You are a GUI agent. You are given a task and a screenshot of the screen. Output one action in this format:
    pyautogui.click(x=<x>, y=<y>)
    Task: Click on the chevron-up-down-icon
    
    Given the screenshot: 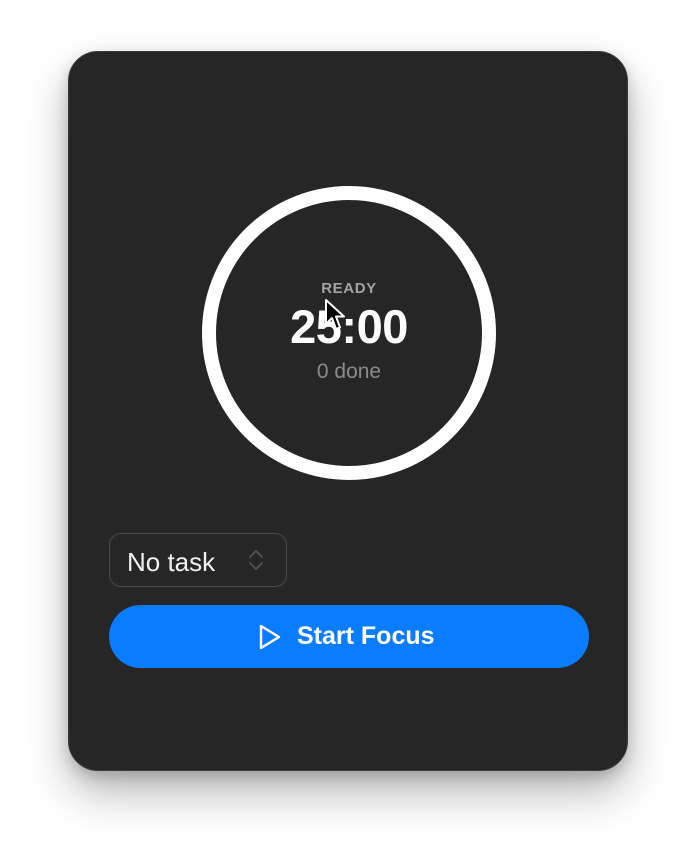 What is the action you would take?
    pyautogui.click(x=256, y=560)
    